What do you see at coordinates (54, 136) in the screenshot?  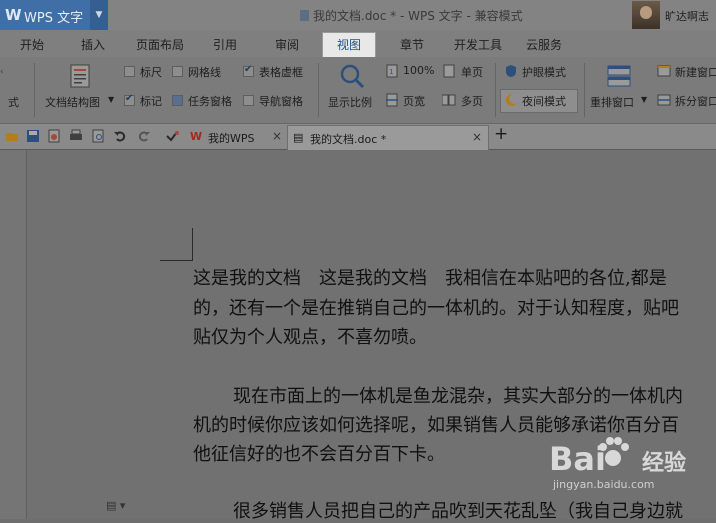 I see `export-pdf-icon` at bounding box center [54, 136].